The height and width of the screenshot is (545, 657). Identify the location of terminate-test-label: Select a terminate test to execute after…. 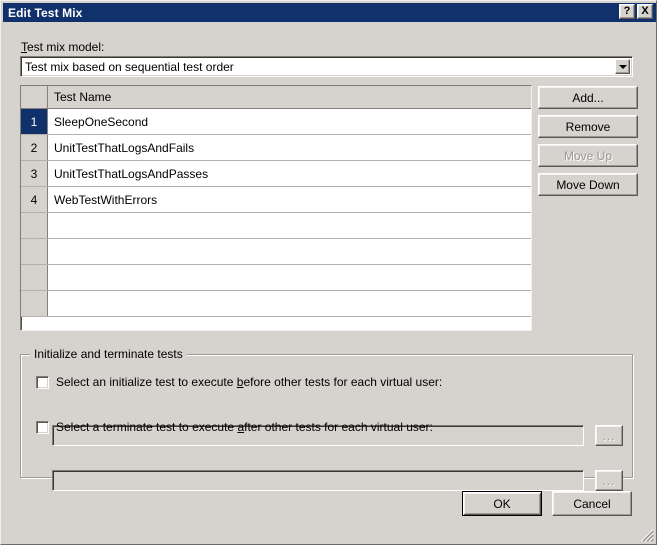
(244, 427).